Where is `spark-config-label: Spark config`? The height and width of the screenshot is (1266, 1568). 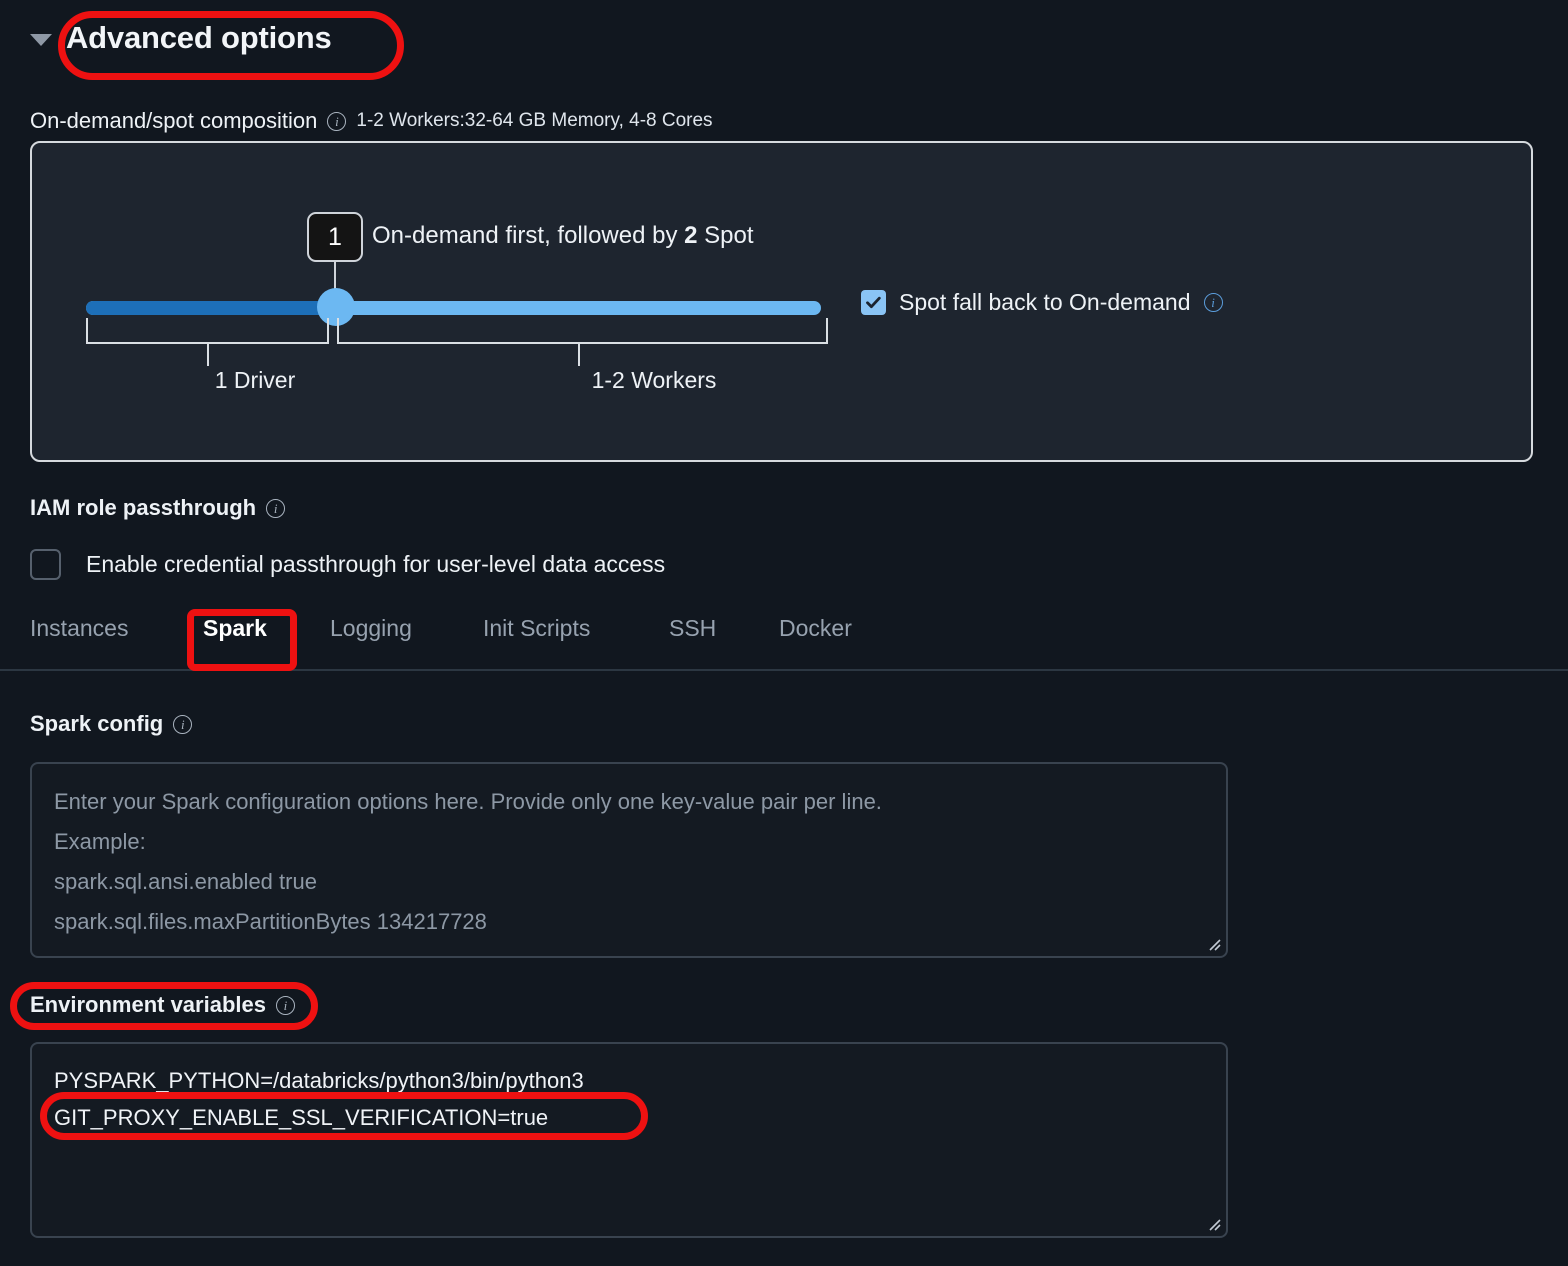 spark-config-label: Spark config is located at coordinates (97, 723).